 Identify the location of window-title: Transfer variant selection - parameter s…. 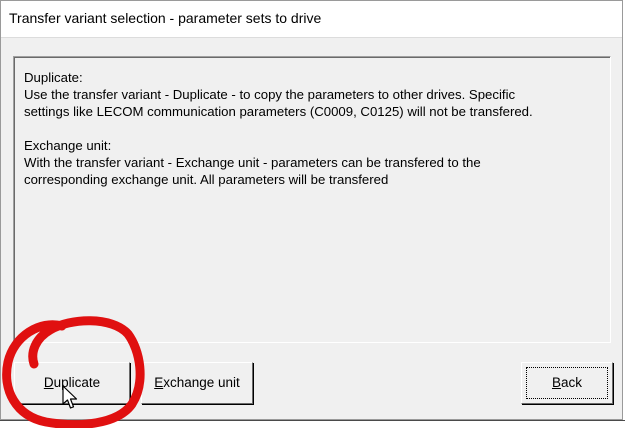
(165, 18).